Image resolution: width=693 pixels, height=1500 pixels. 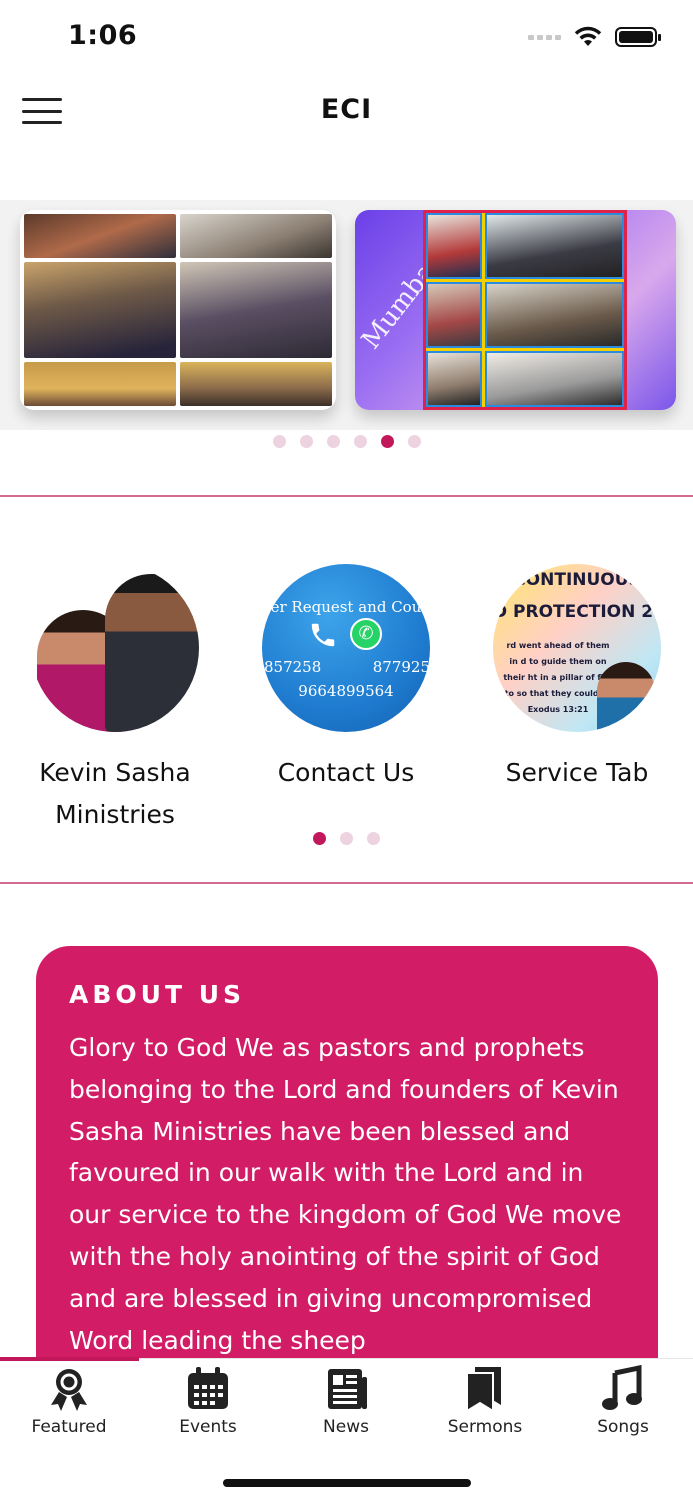 I want to click on tab-news: News, so click(x=346, y=1404).